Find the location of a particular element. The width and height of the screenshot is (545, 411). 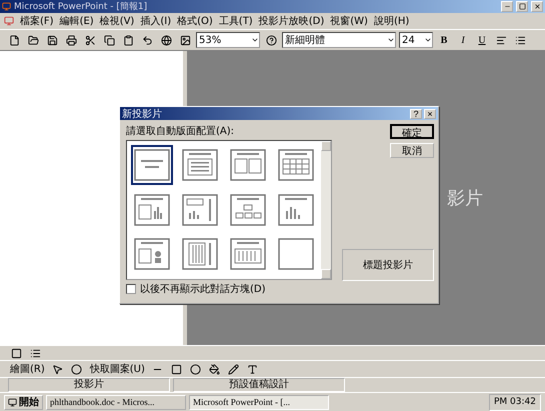

minimize-button is located at coordinates (507, 6).